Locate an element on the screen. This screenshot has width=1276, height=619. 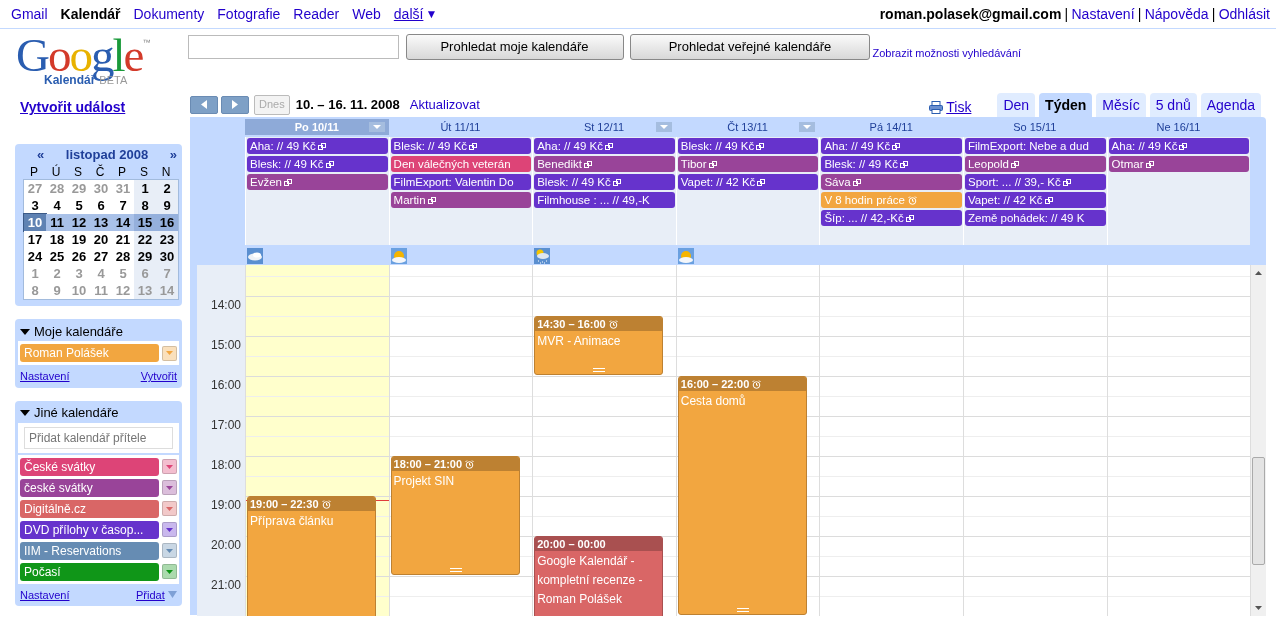
day-header: So 15/11 is located at coordinates (1034, 127).